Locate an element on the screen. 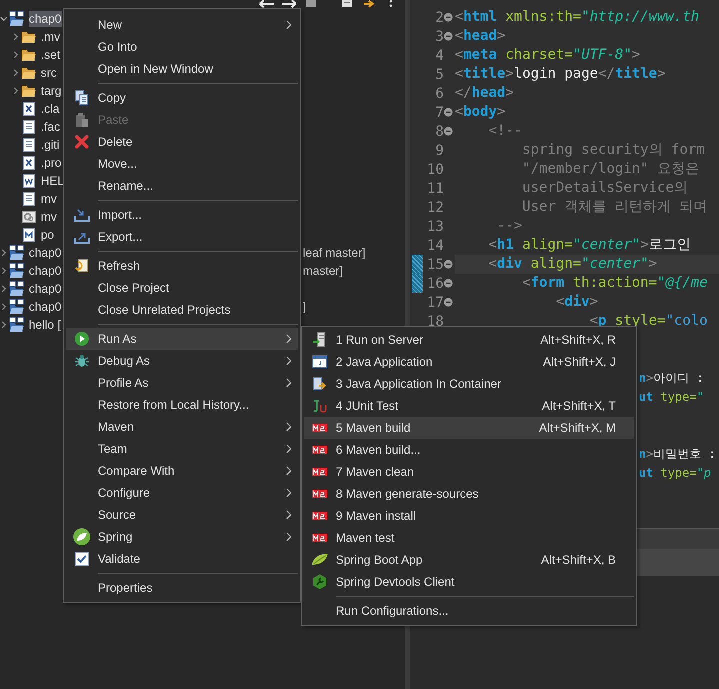  menu-item: Configure is located at coordinates (182, 493).